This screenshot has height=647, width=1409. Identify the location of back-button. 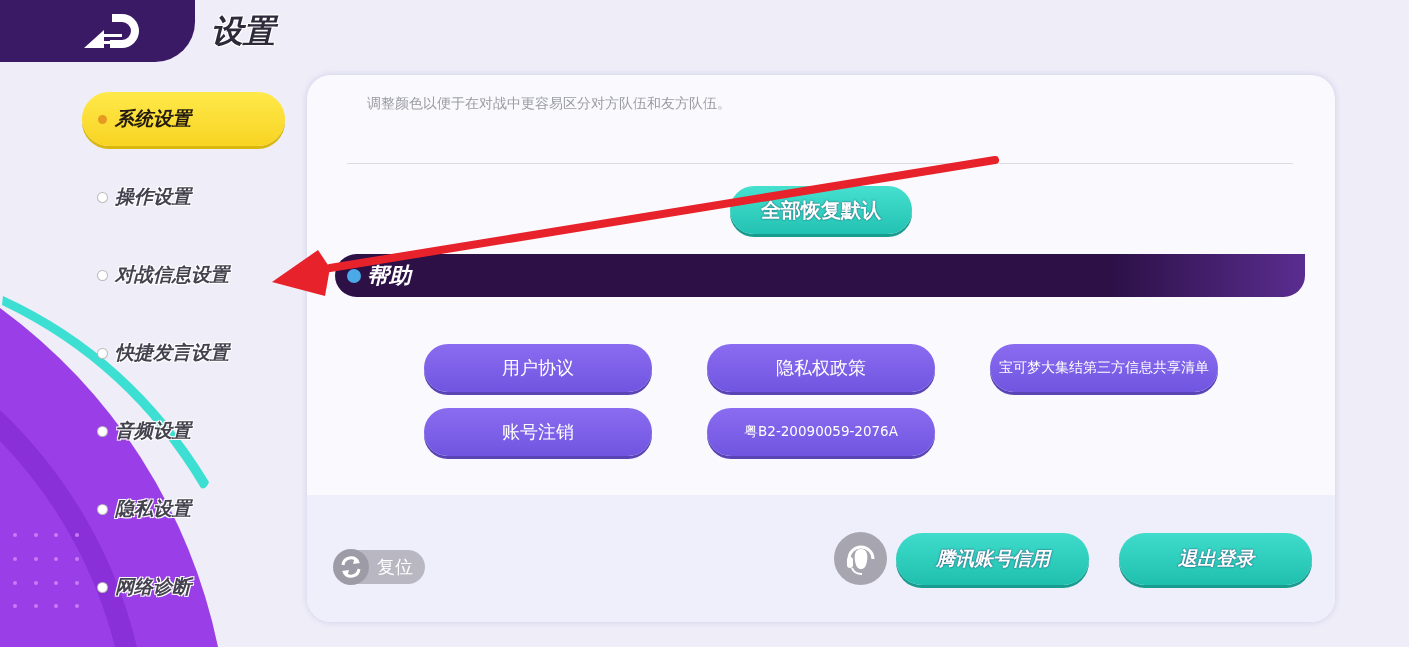
(97, 31).